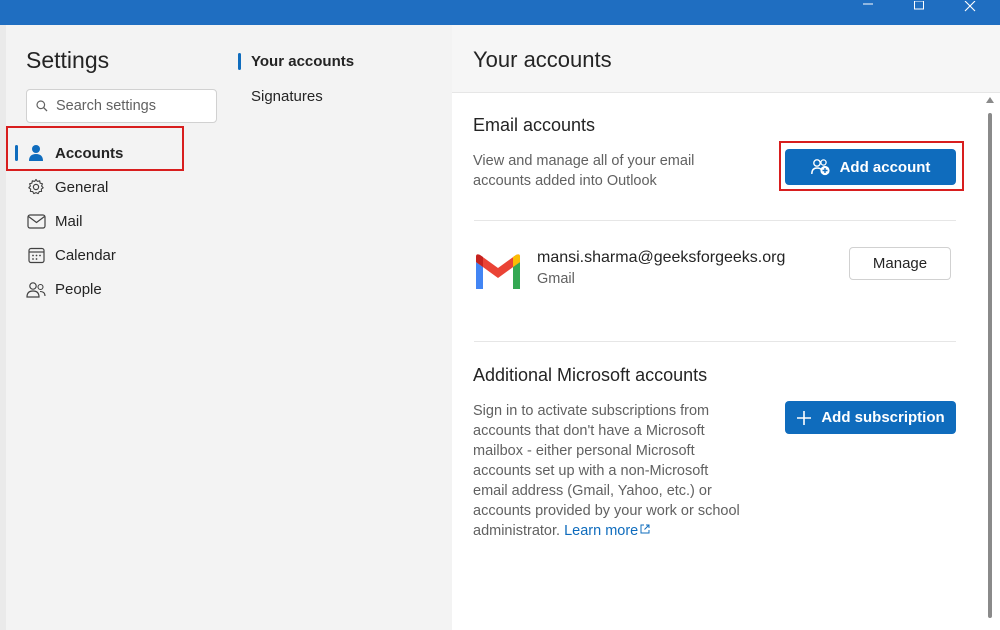 This screenshot has width=1000, height=630. Describe the element at coordinates (118, 187) in the screenshot. I see `nav-item-general: General` at that location.